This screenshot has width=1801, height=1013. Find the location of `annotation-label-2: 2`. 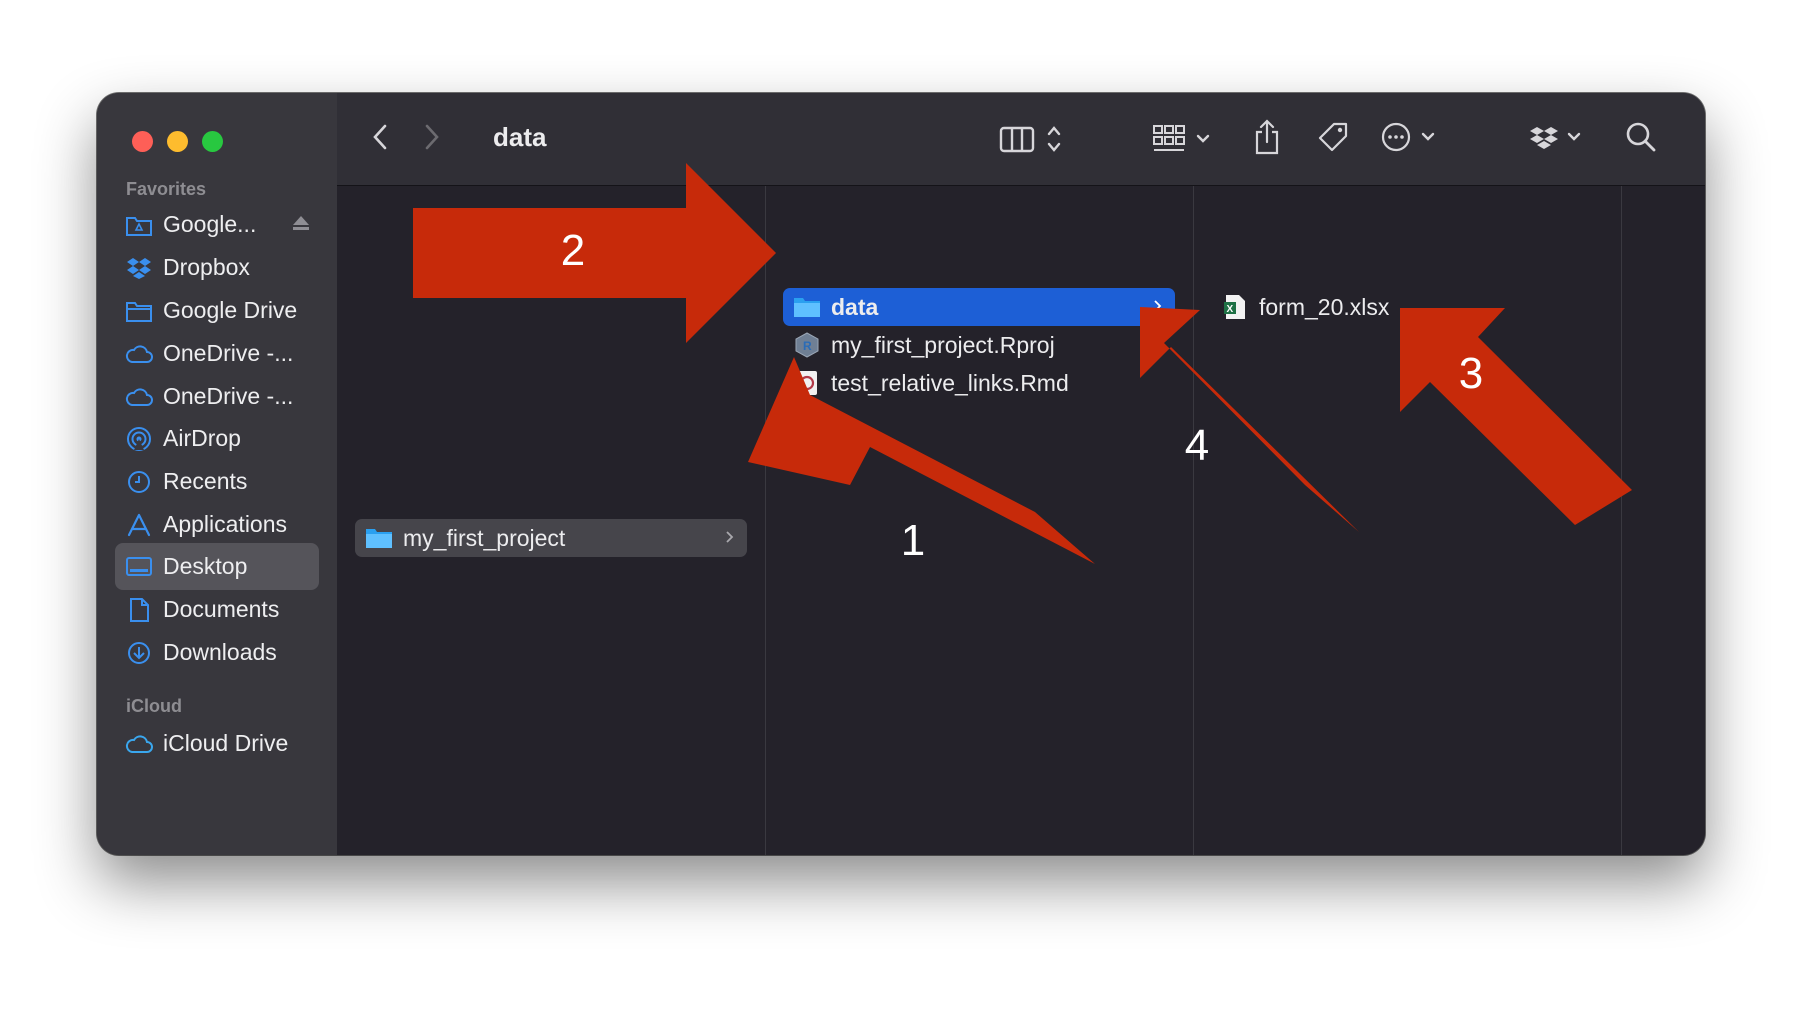

annotation-label-2: 2 is located at coordinates (573, 250).